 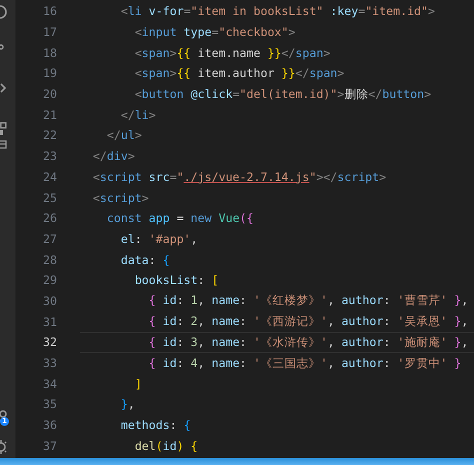 What do you see at coordinates (120, 197) in the screenshot?
I see `code-line: <script>` at bounding box center [120, 197].